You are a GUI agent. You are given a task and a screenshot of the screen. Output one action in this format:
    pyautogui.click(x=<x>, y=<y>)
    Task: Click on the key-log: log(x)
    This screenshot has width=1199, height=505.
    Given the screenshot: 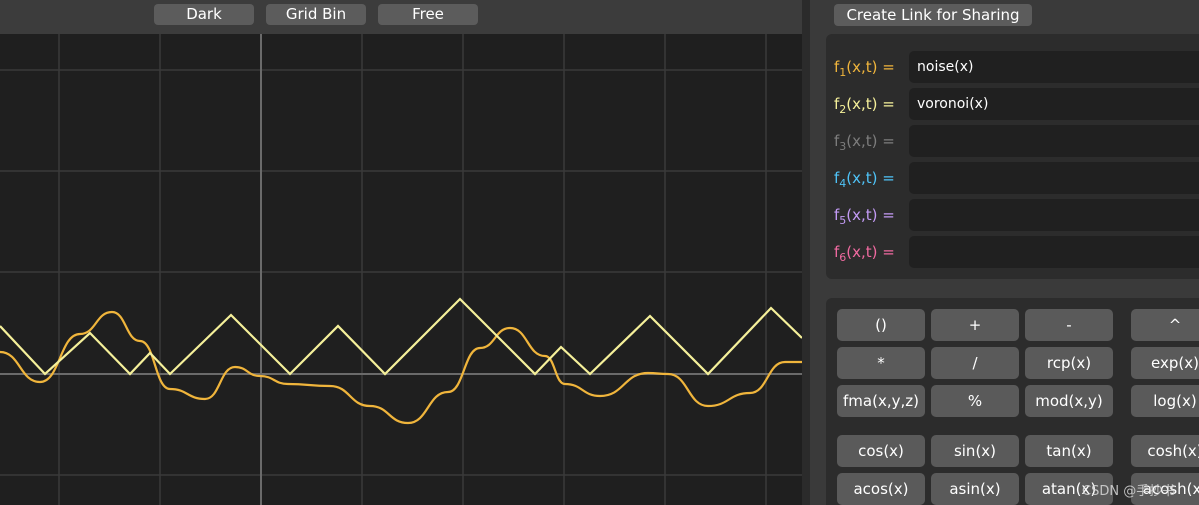 What is the action you would take?
    pyautogui.click(x=1165, y=401)
    